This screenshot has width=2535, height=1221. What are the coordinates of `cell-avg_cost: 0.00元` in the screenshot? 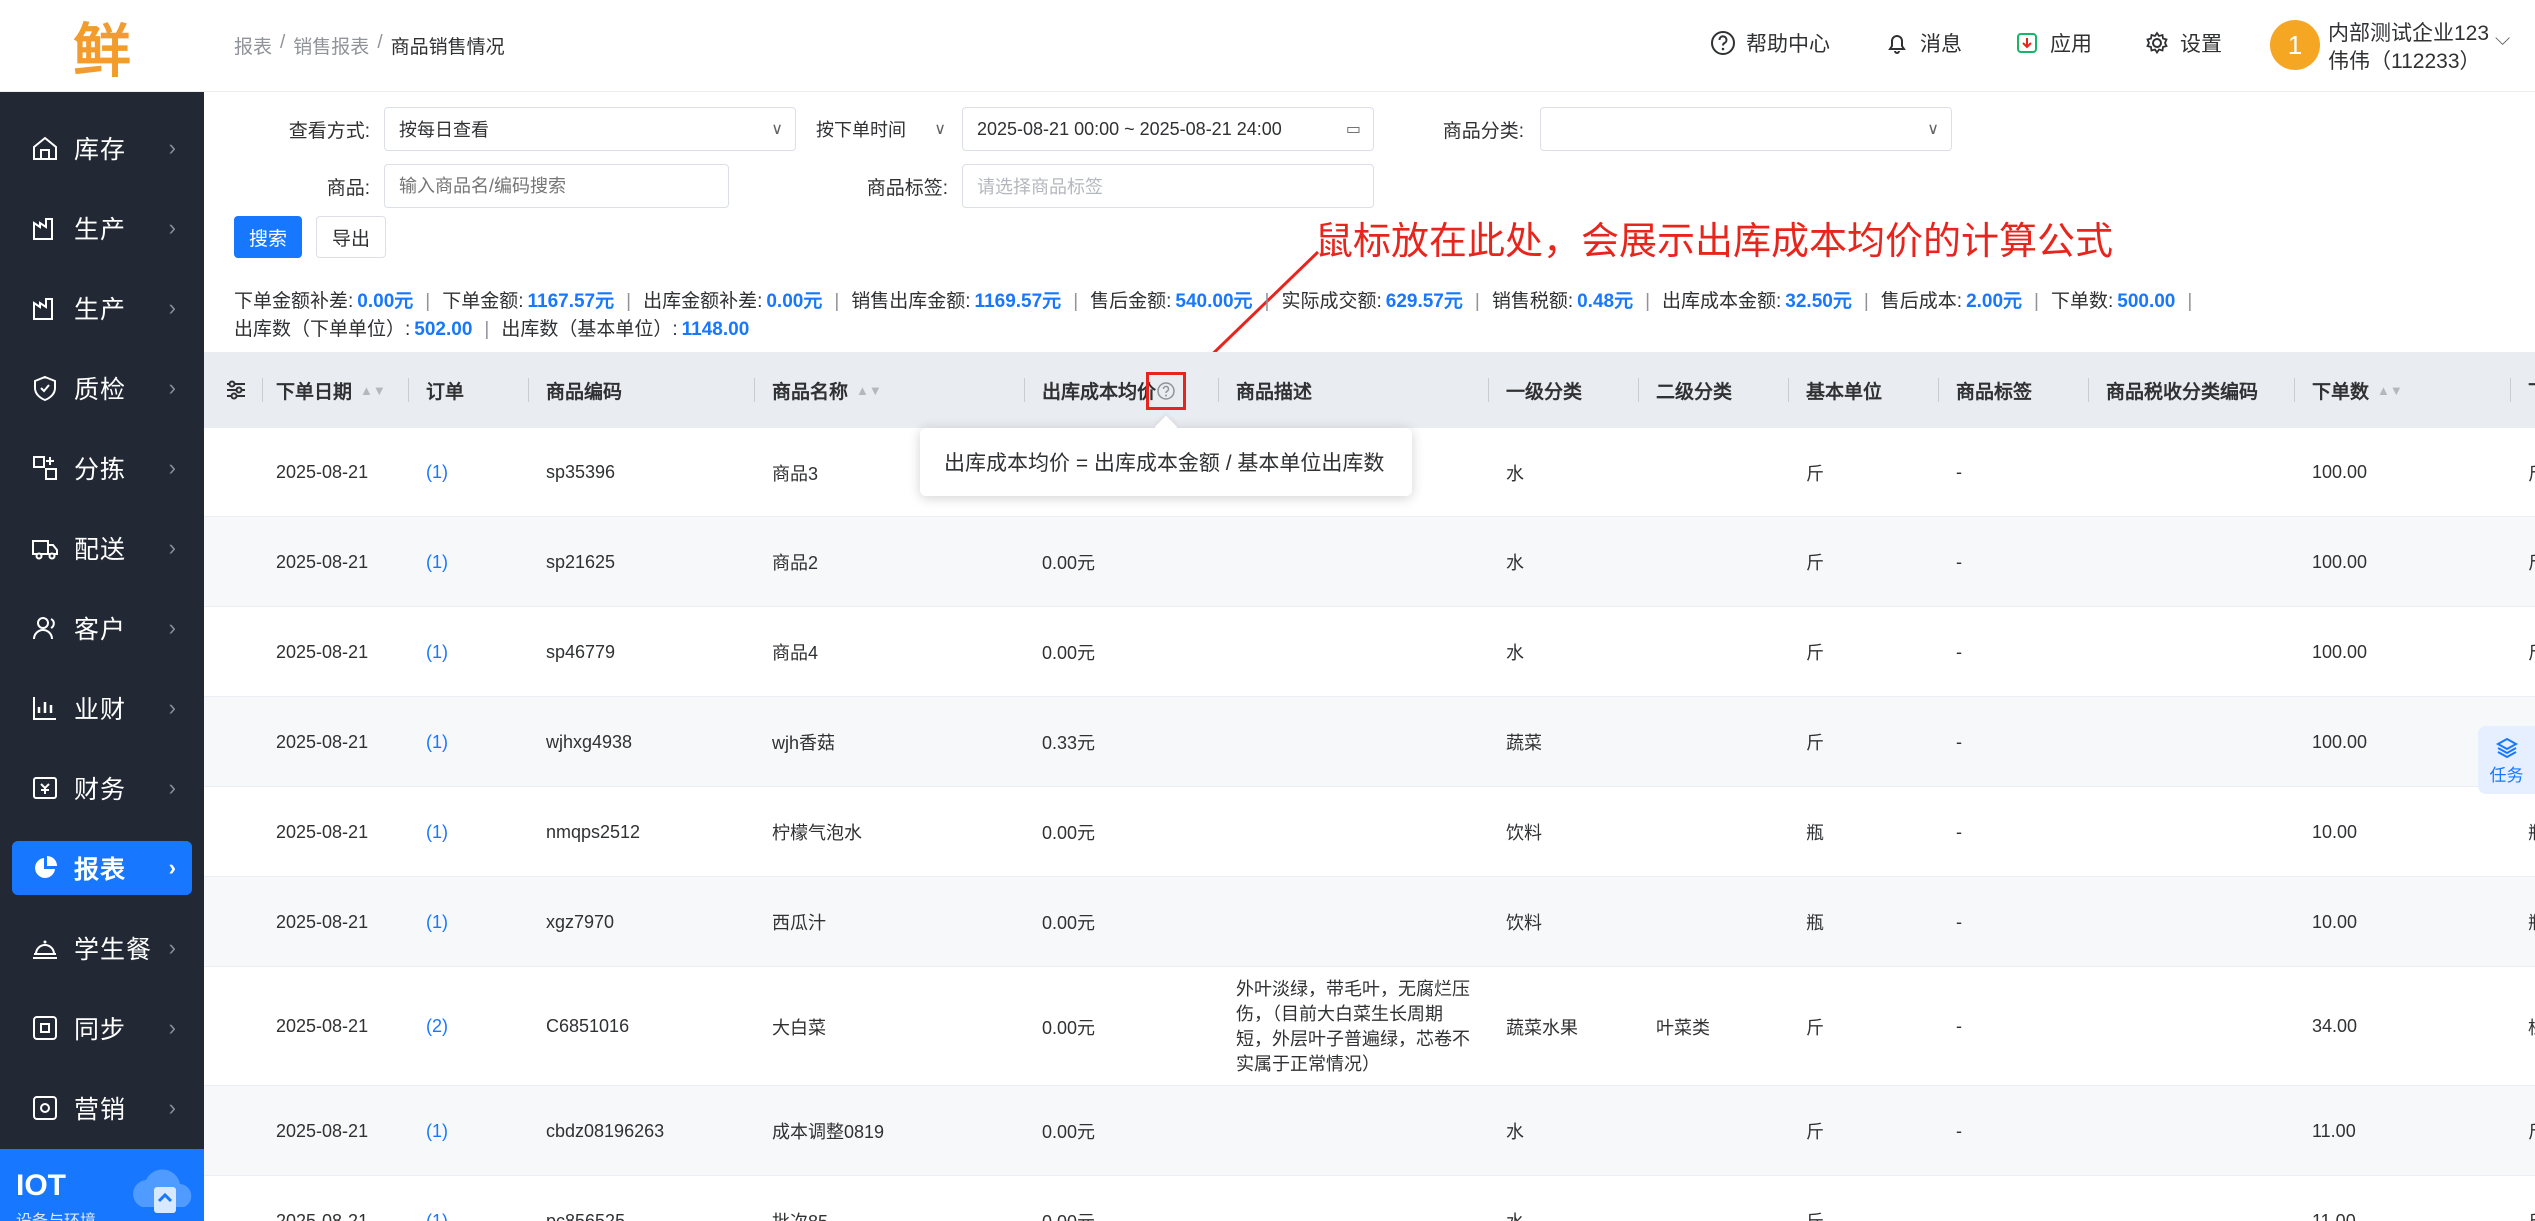 It's located at (1069, 923).